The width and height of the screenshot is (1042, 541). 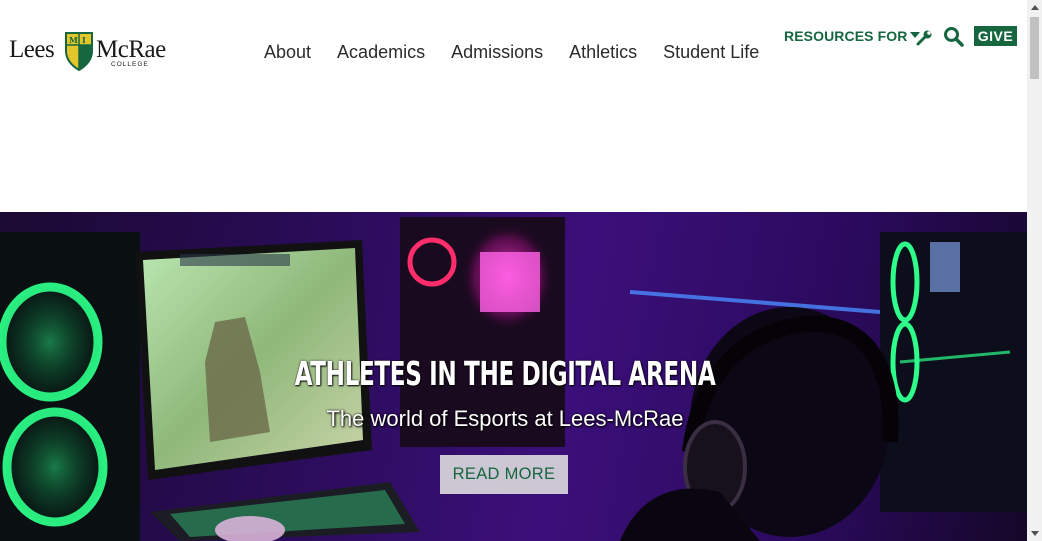 I want to click on search-icon, so click(x=953, y=36).